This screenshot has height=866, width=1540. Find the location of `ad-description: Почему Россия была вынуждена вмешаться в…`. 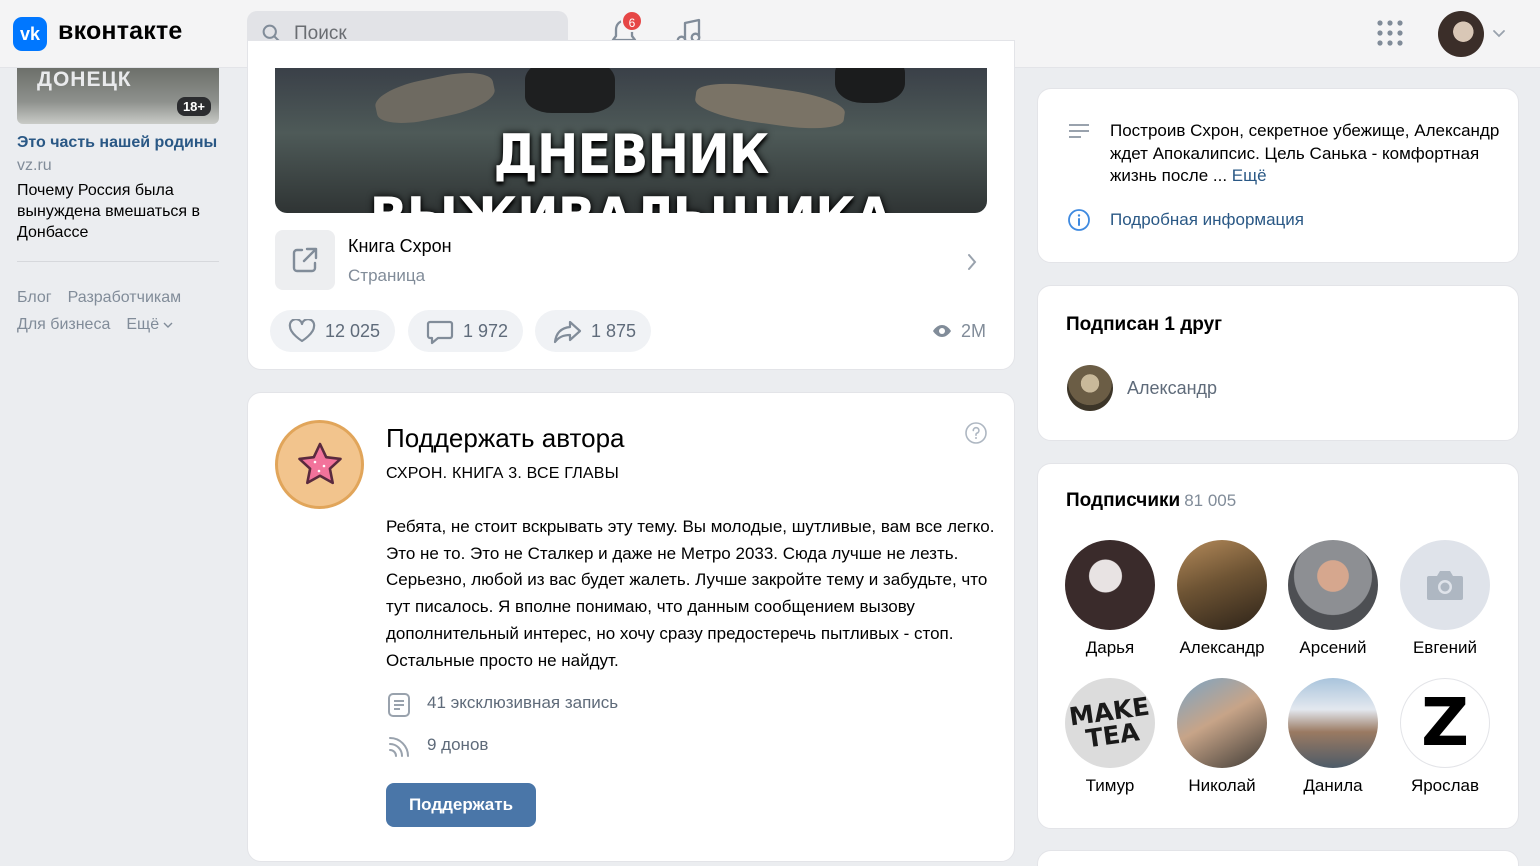

ad-description: Почему Россия была вынуждена вмешаться в… is located at coordinates (122, 211).